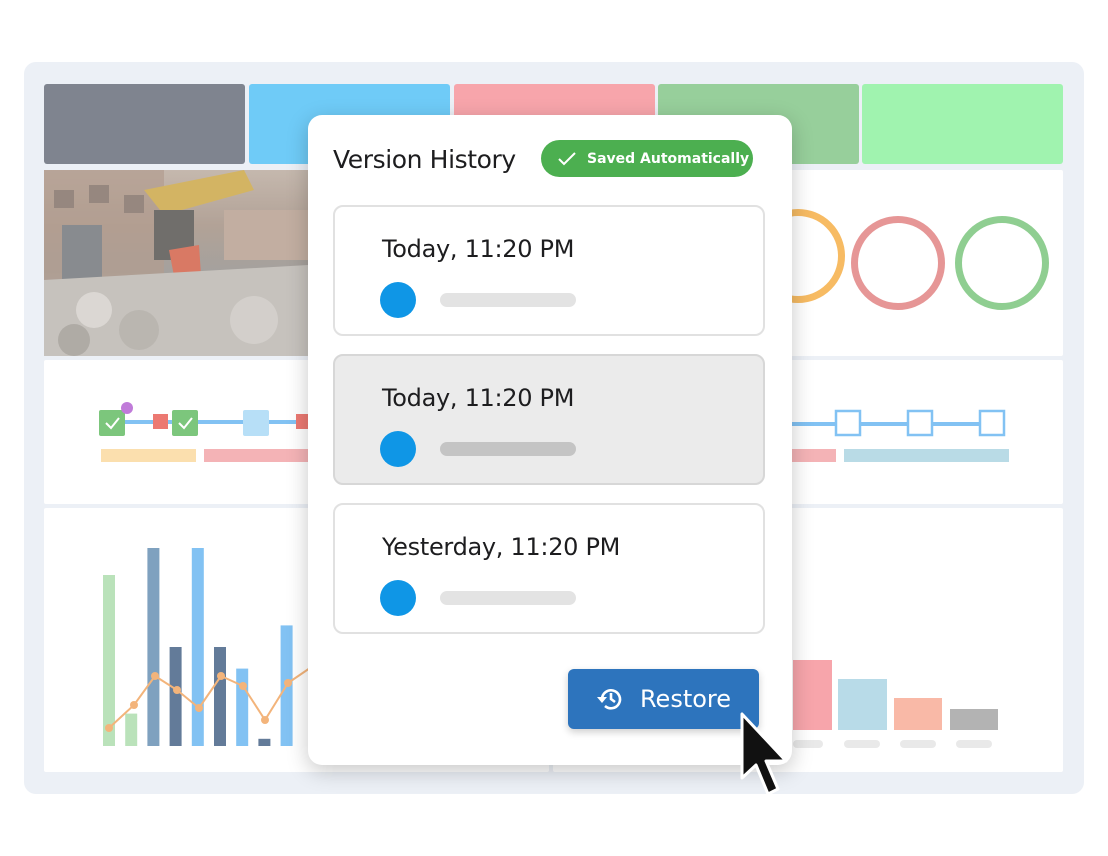  Describe the element at coordinates (176, 263) in the screenshot. I see `construction-photo` at that location.